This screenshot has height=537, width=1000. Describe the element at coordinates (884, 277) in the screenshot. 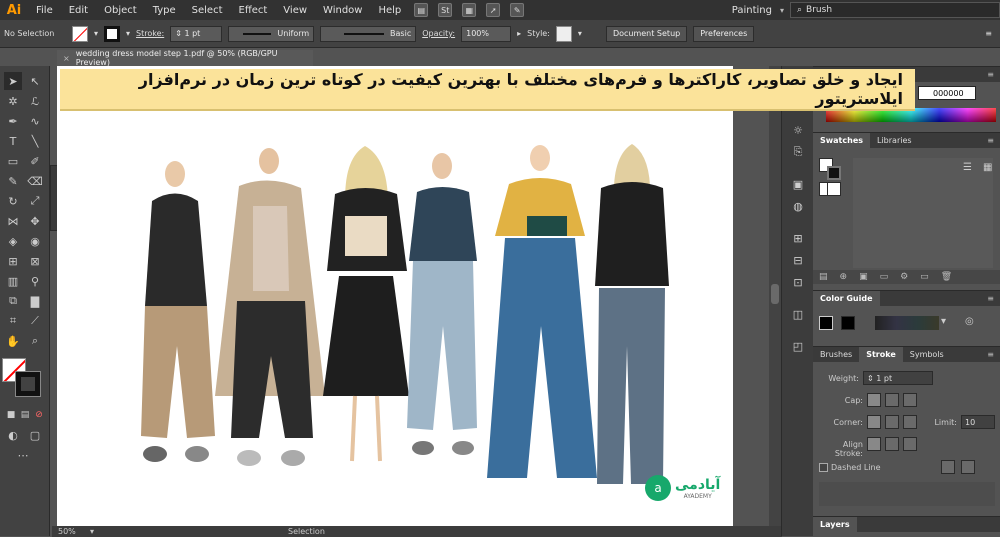

I see `new-group-icon: ▭` at that location.